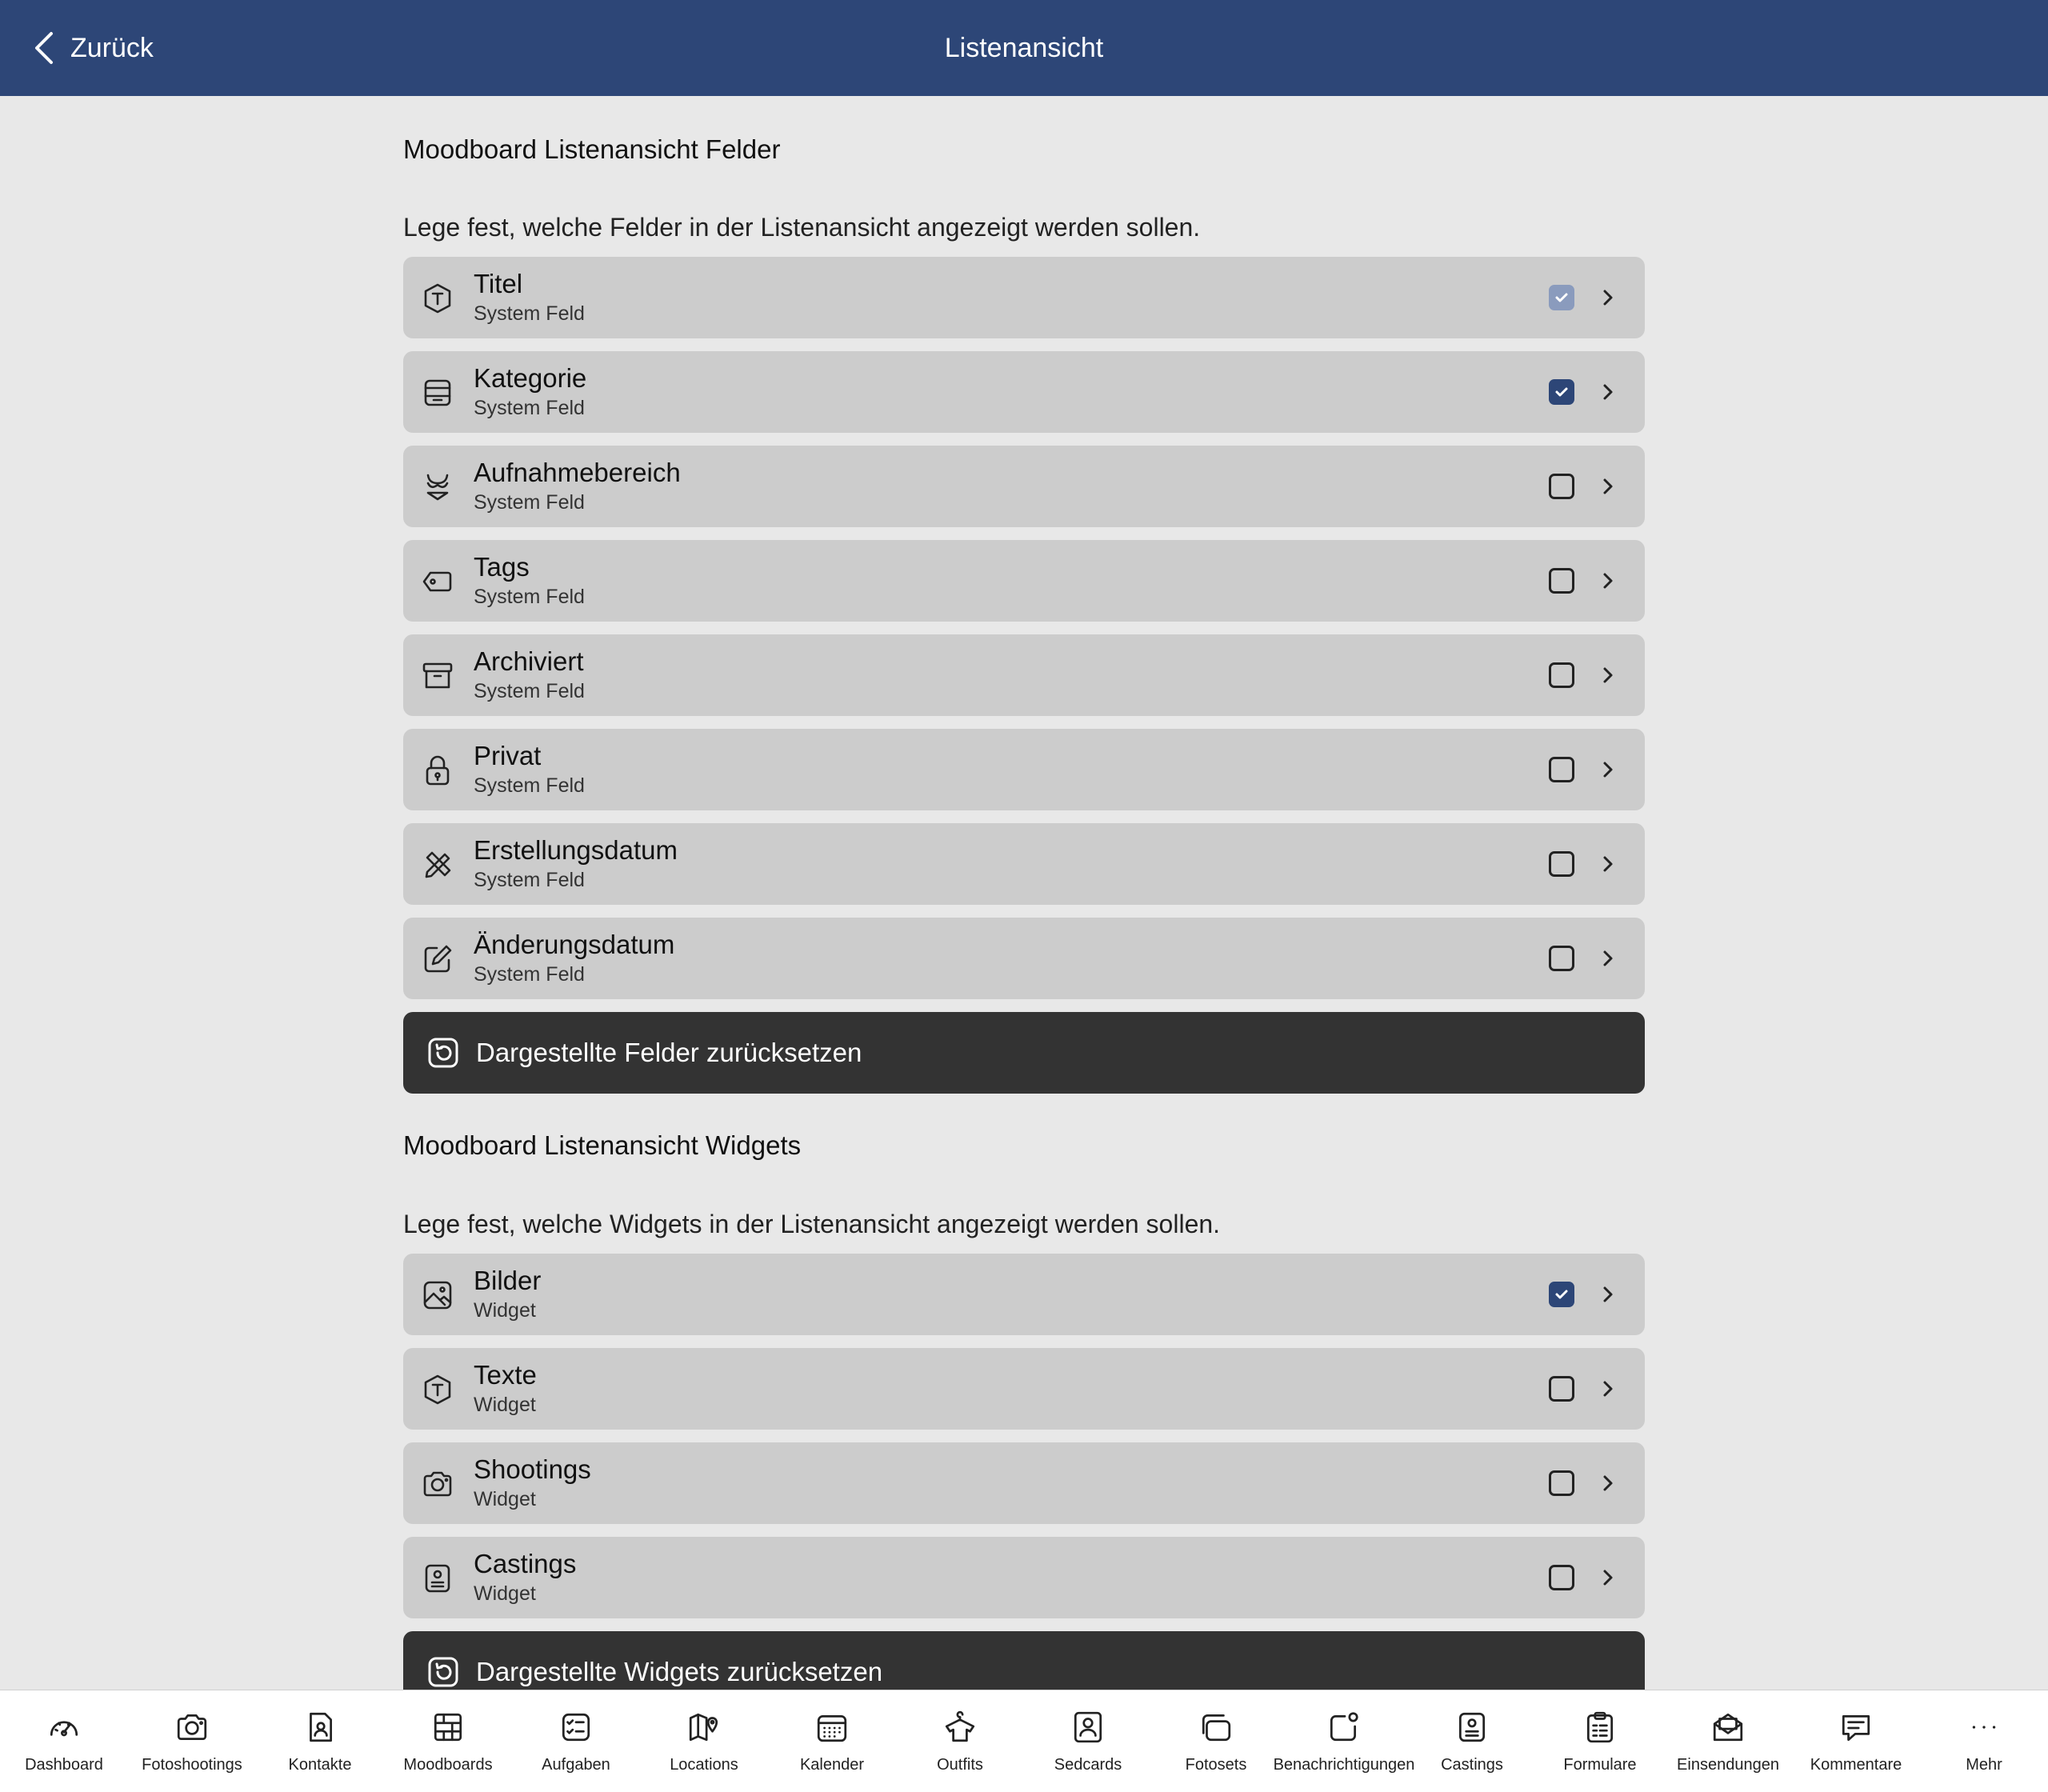 This screenshot has width=2048, height=1792. I want to click on item-title: Privat, so click(508, 755).